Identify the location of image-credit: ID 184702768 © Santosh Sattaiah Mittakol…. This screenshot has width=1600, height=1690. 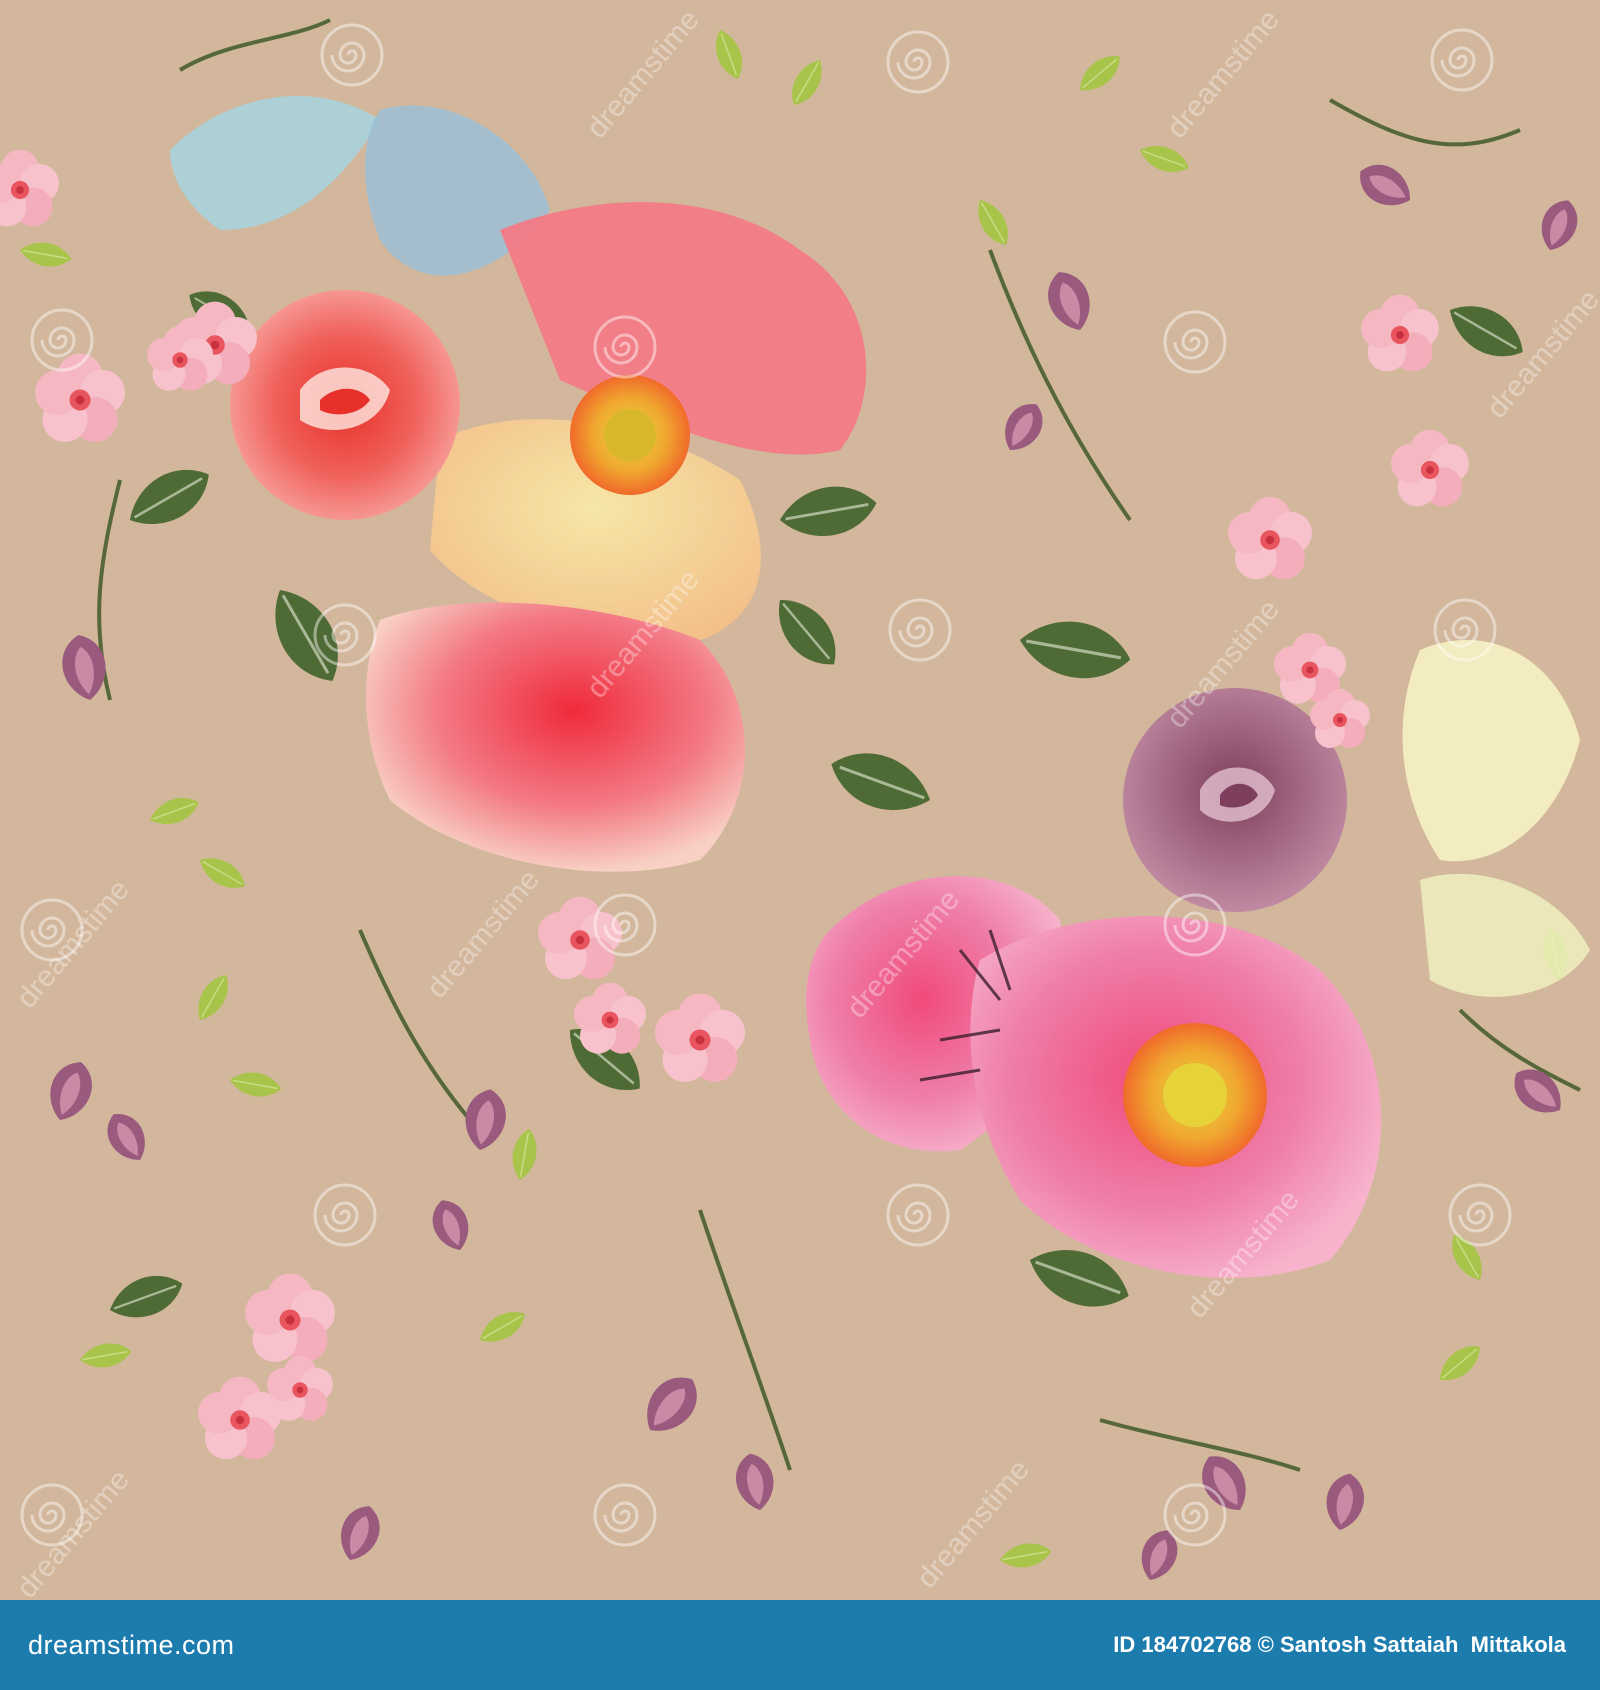
(1339, 1644).